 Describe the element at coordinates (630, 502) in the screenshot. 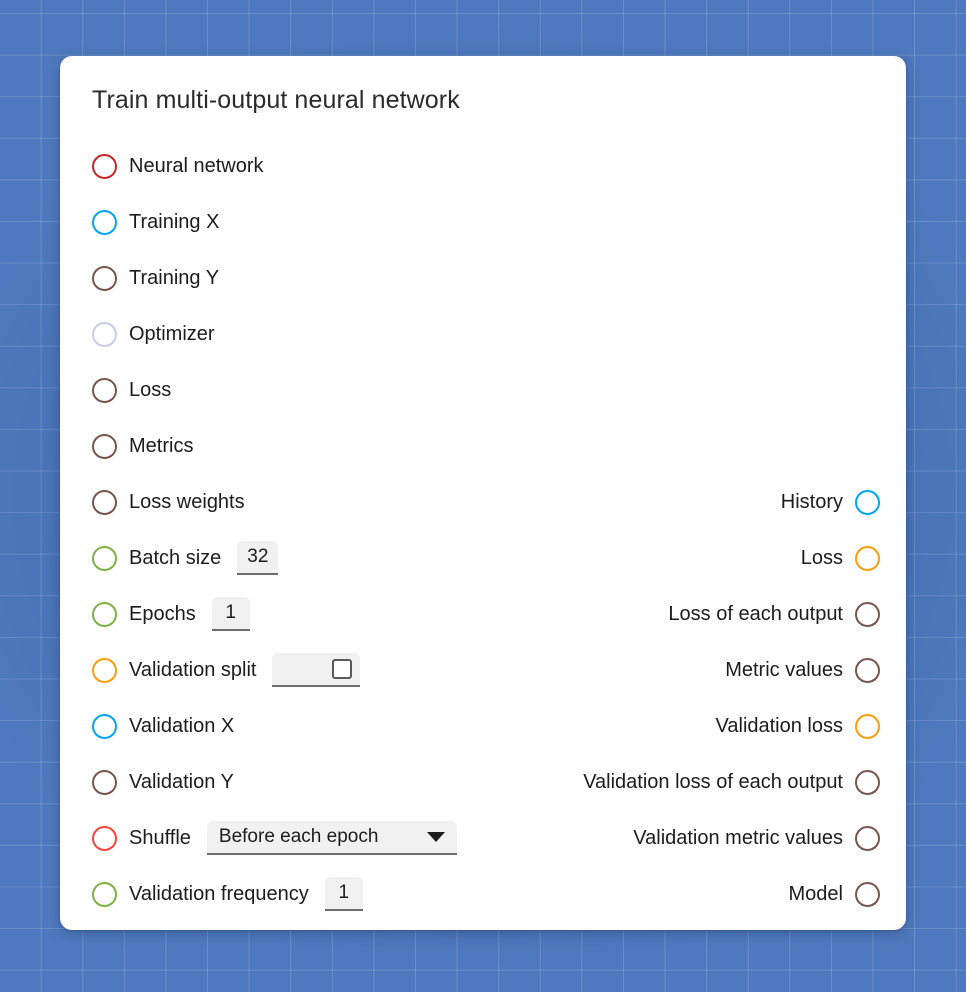

I see `output-row: History` at that location.